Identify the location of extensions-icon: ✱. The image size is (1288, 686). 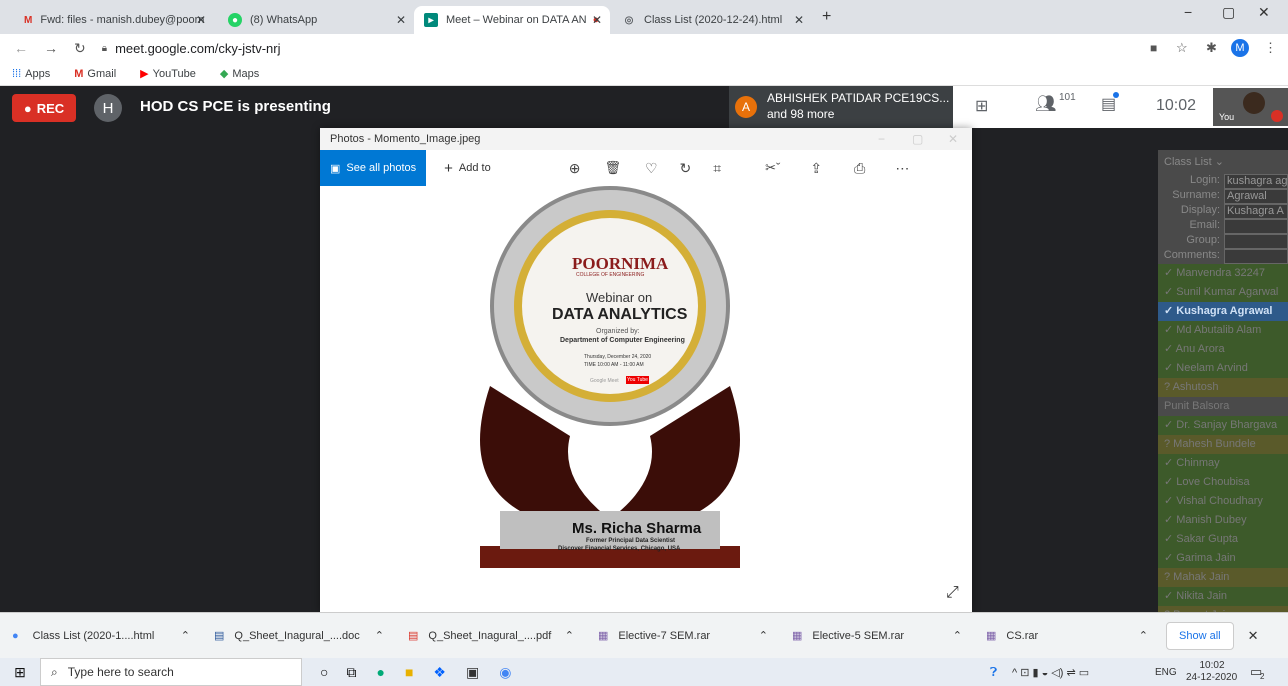
(1211, 48).